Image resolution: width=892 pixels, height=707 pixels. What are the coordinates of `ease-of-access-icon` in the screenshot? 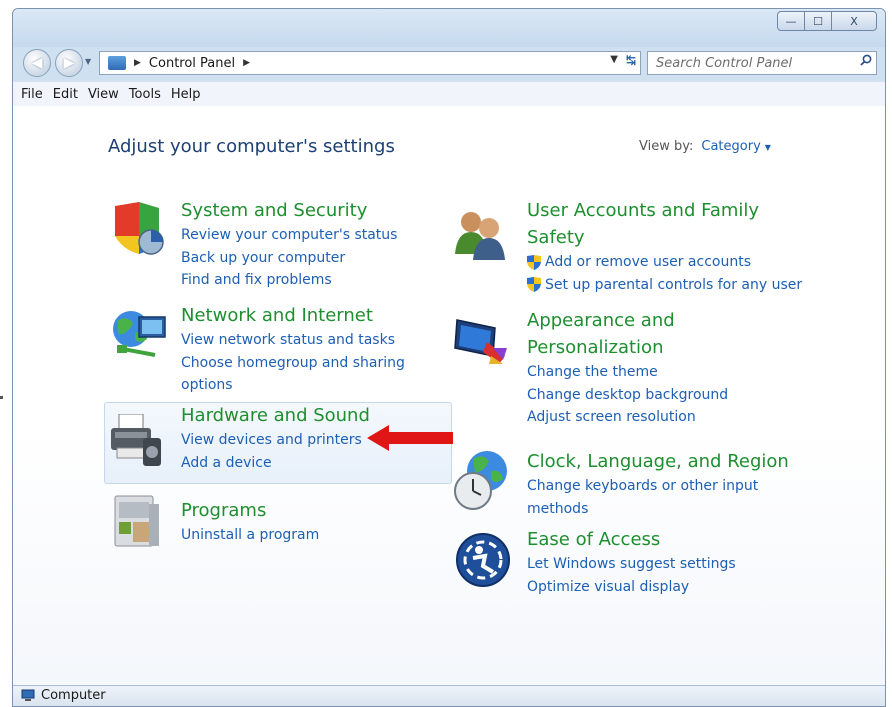 It's located at (483, 560).